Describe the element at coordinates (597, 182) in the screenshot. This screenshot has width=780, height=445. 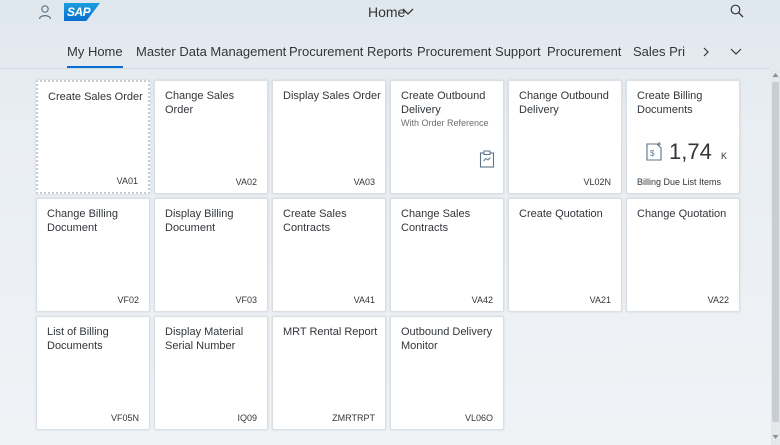
I see `tile-footer: VL02N` at that location.